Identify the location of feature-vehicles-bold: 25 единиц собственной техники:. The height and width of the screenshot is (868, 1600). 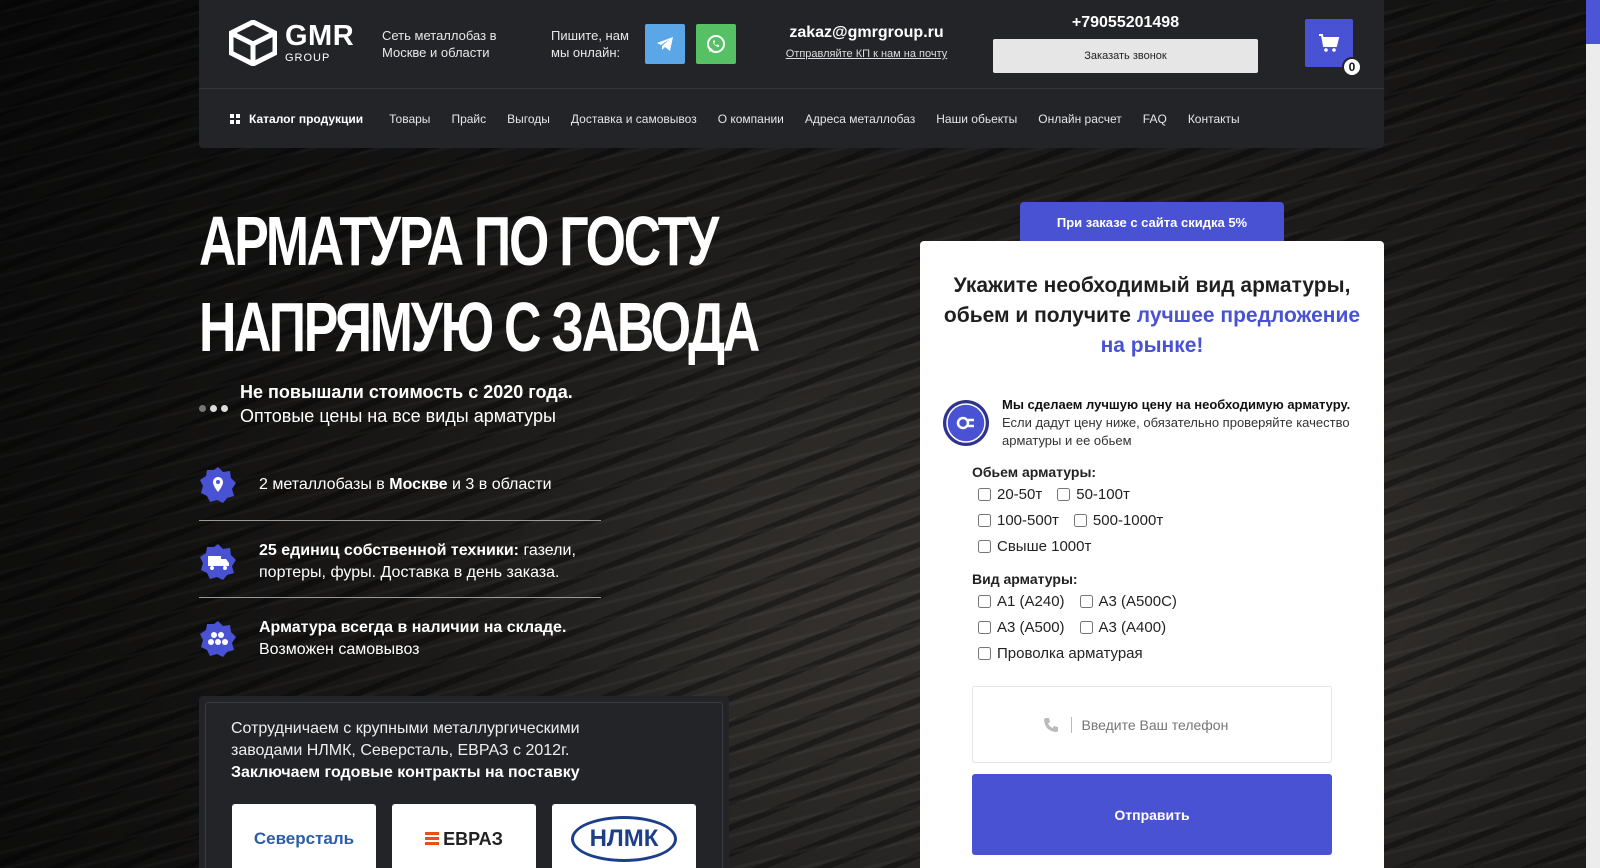
(389, 550).